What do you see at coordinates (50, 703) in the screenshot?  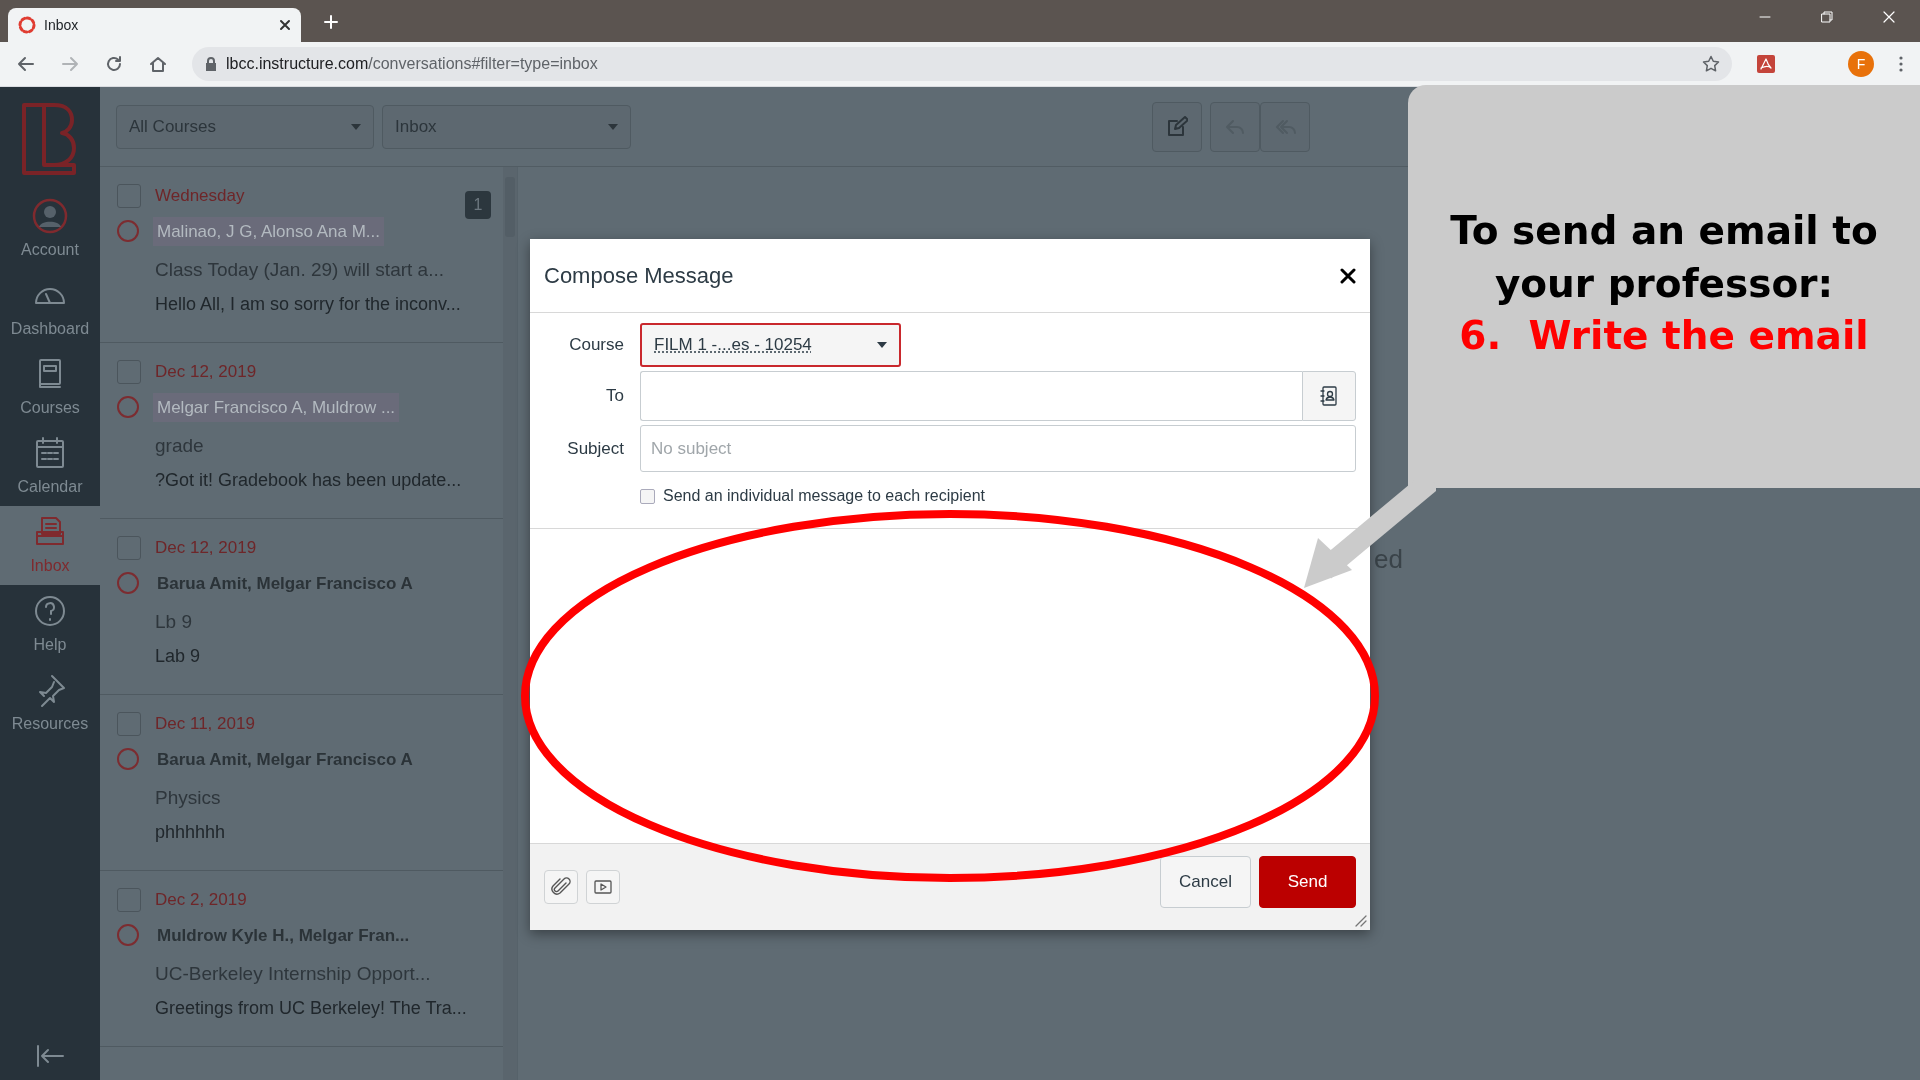 I see `sidebar-item: Resources` at bounding box center [50, 703].